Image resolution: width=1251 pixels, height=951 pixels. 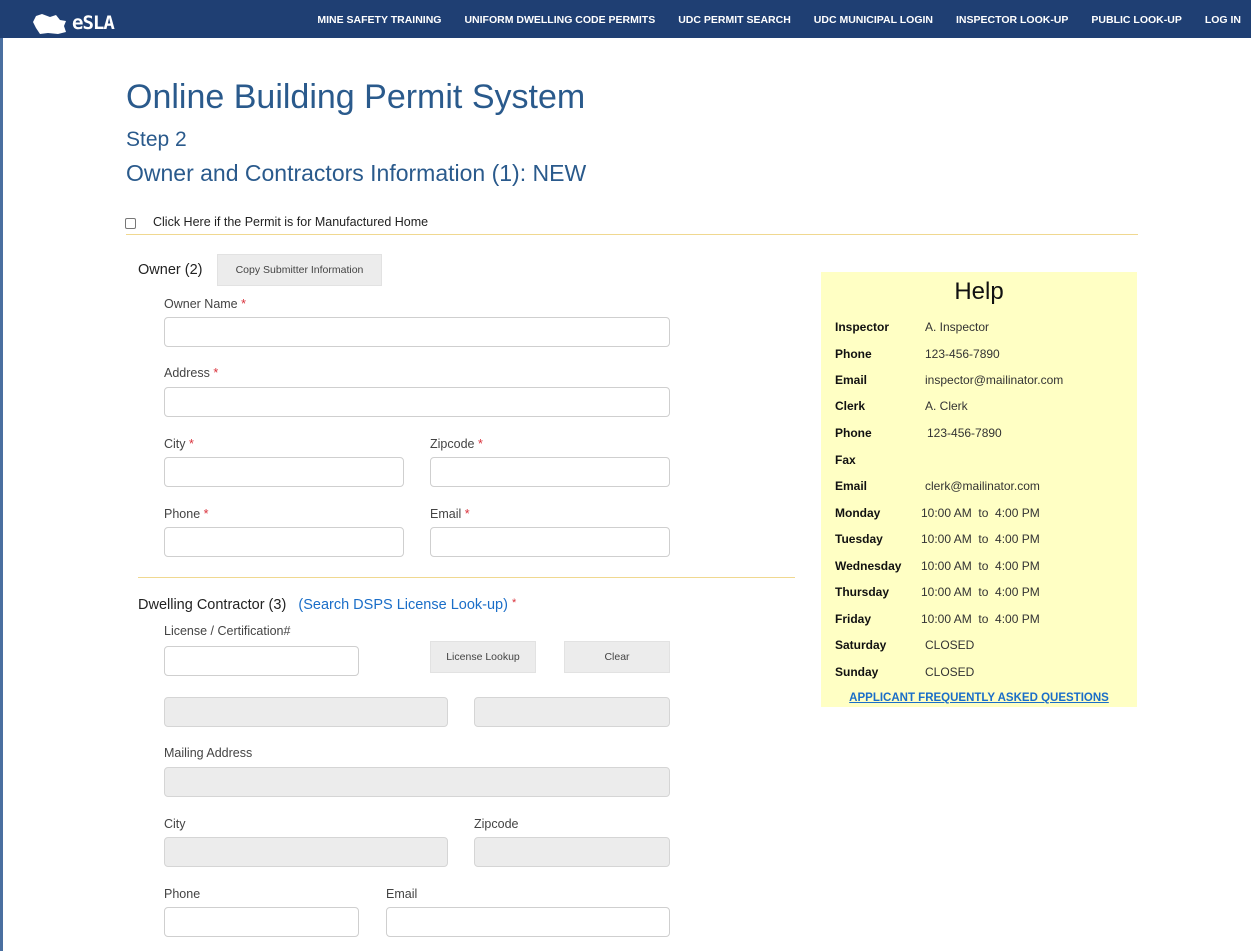 I want to click on email-label: Email *, so click(x=450, y=514).